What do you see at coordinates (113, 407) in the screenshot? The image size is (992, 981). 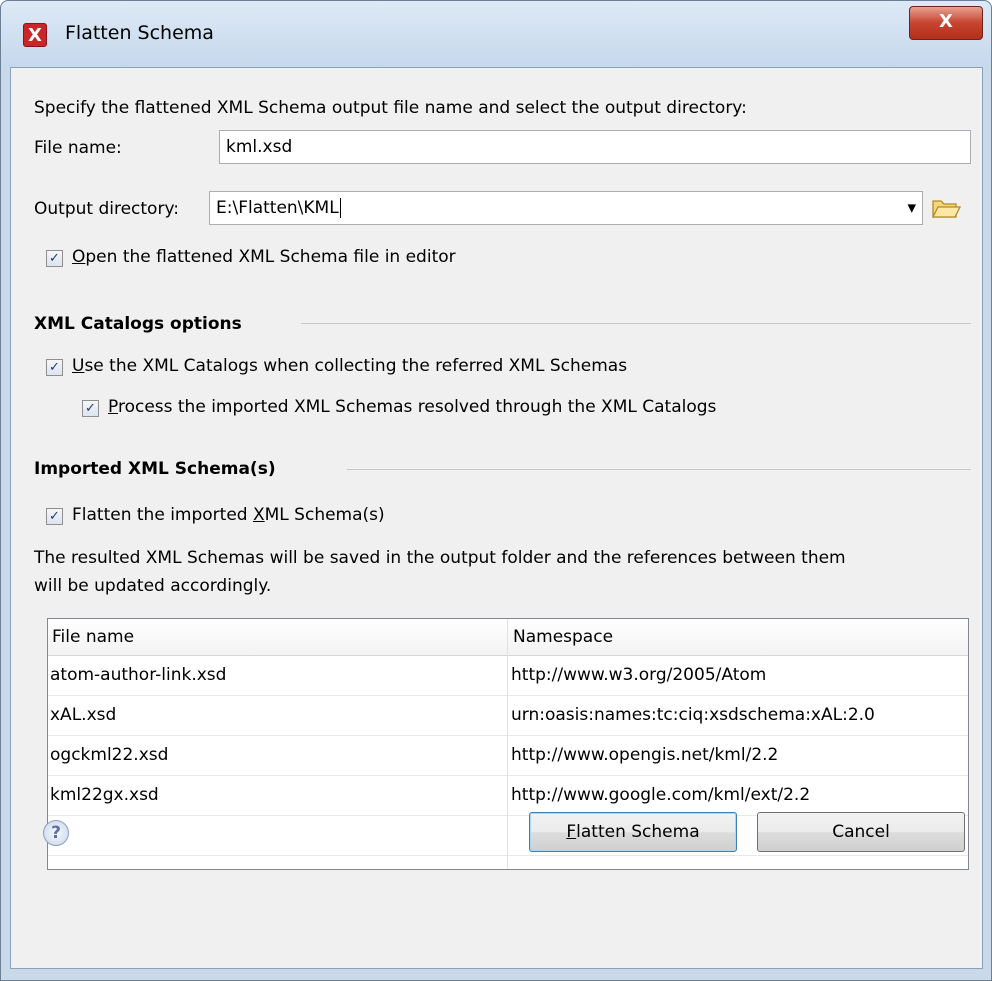 I see `process-imported-mnemonic: P` at bounding box center [113, 407].